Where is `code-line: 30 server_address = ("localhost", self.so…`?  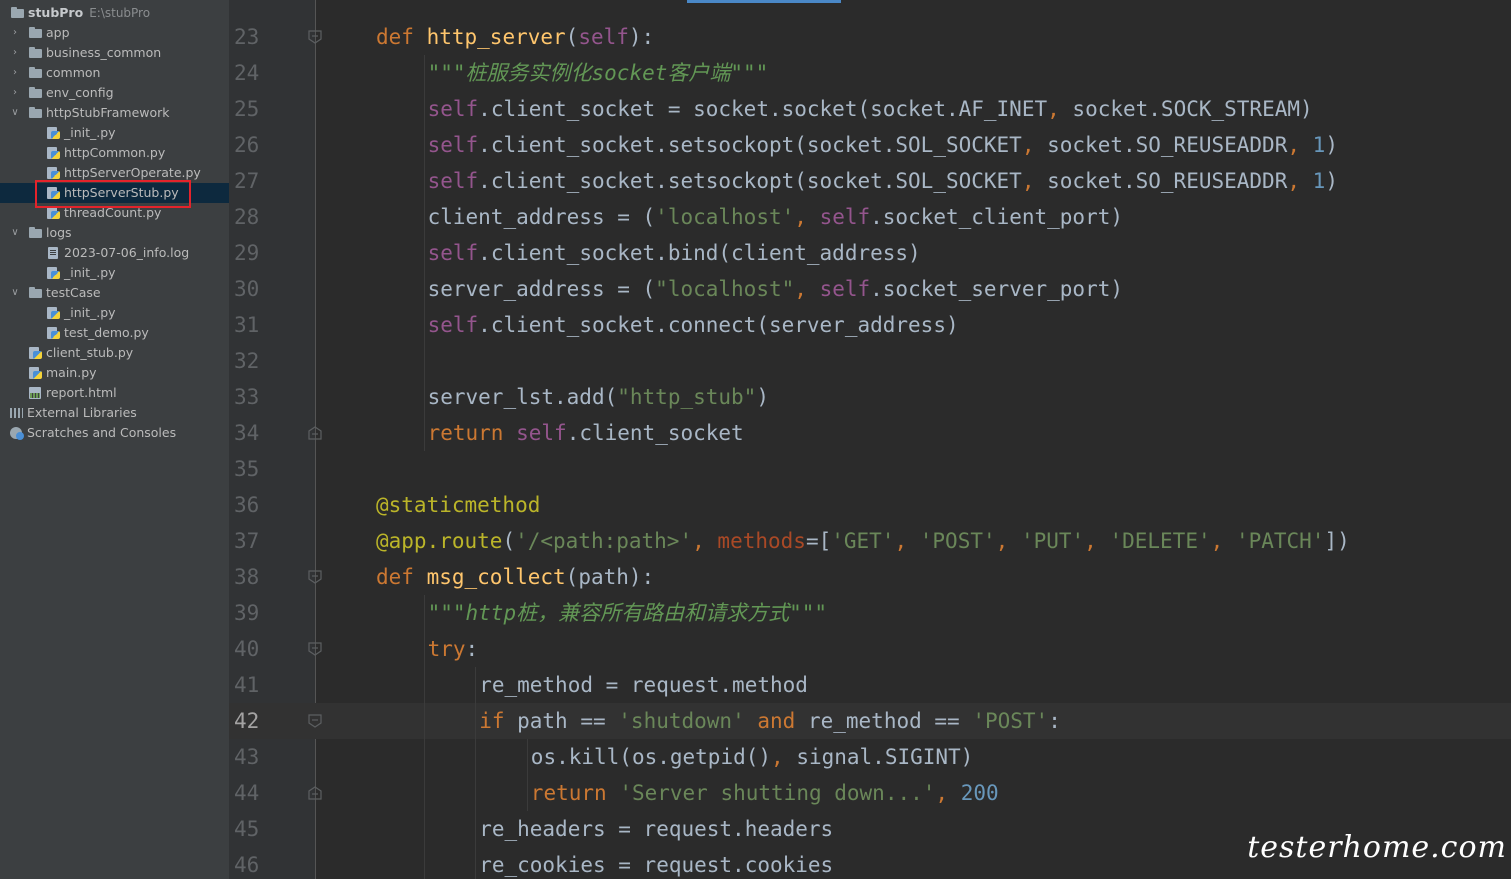 code-line: 30 server_address = ("localhost", self.so… is located at coordinates (870, 289).